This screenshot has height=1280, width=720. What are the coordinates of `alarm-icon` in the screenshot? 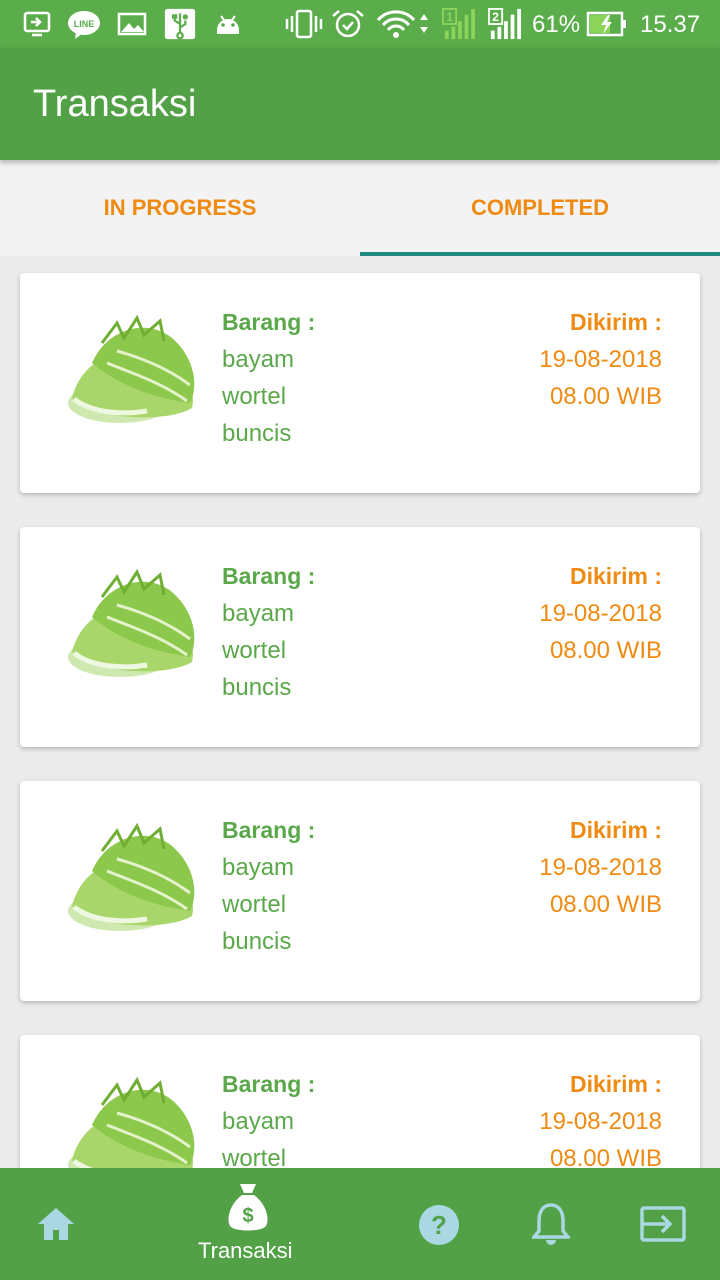 It's located at (348, 24).